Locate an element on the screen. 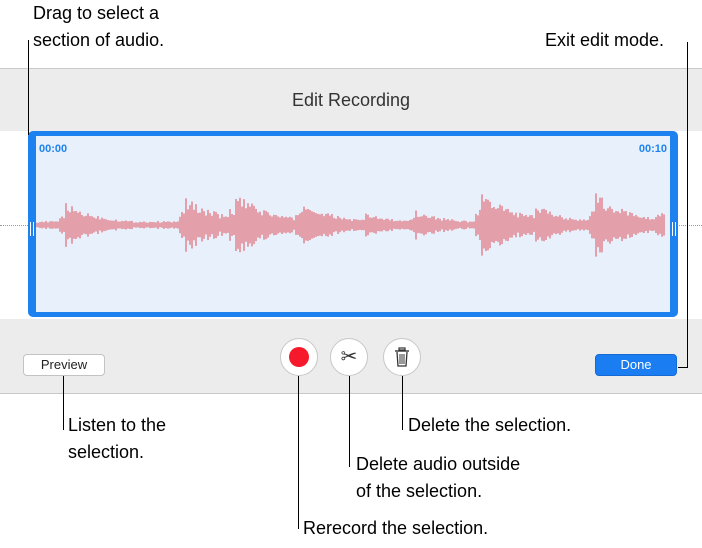 This screenshot has width=702, height=548. callout-rerecord: Rerecord the selection. is located at coordinates (396, 528).